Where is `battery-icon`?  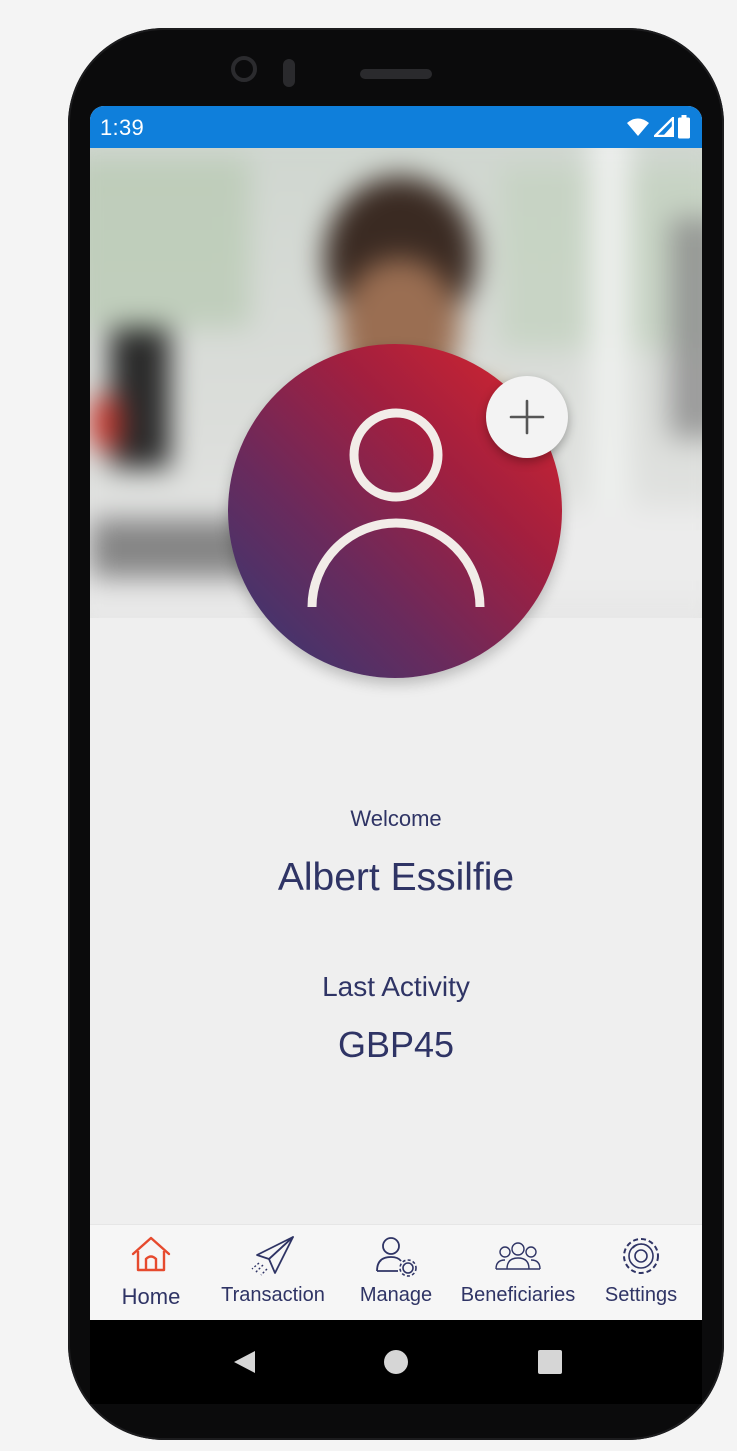
battery-icon is located at coordinates (684, 127).